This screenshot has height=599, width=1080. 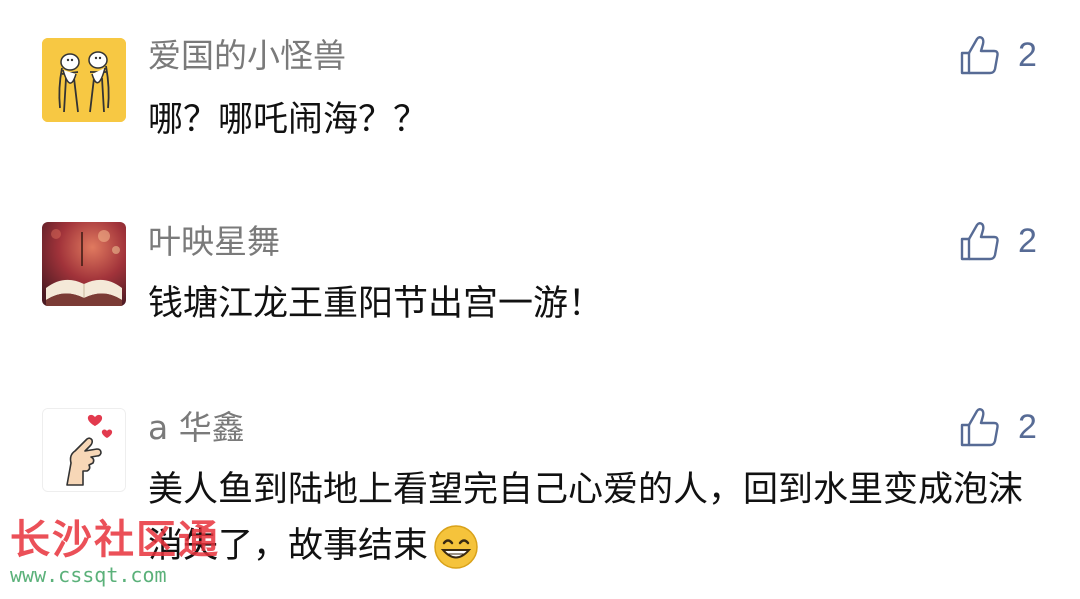 I want to click on cartoon-animals-avatar-icon, so click(x=84, y=80).